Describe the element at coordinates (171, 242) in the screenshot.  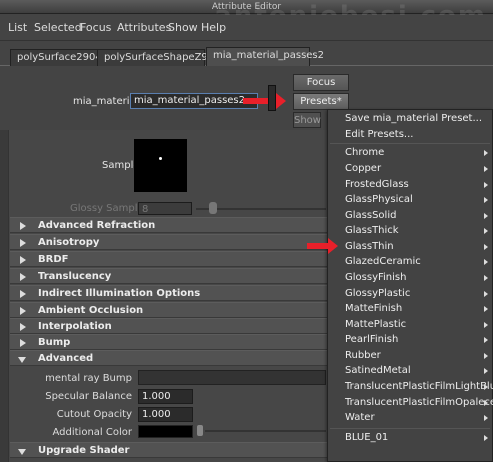
I see `section-anisotropy: Anisotropy` at that location.